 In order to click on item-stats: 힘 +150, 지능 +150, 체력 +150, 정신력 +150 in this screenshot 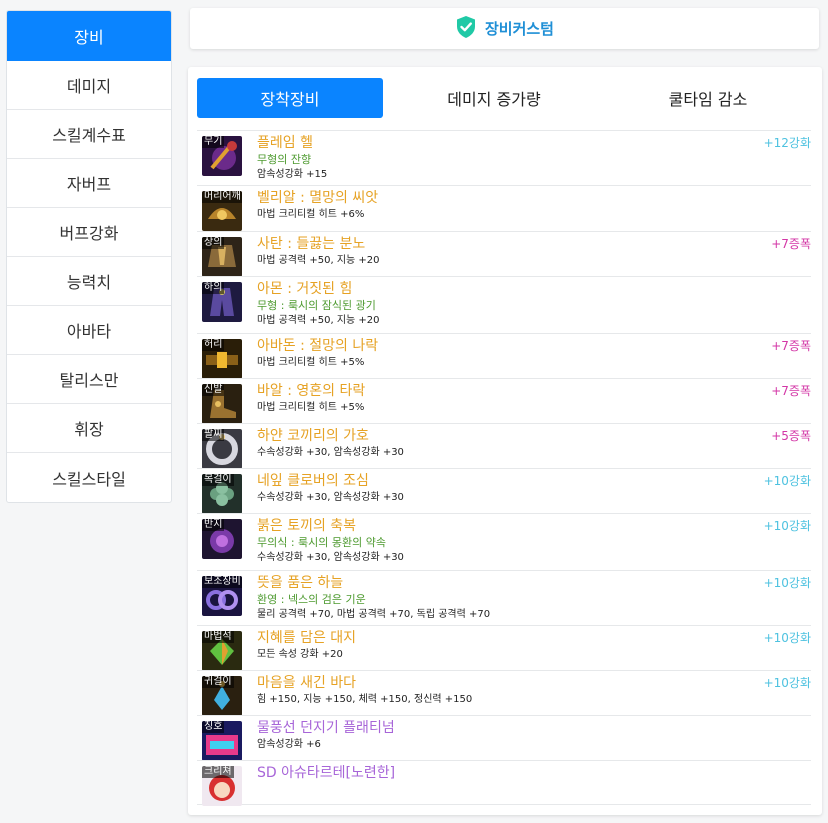, I will do `click(365, 699)`.